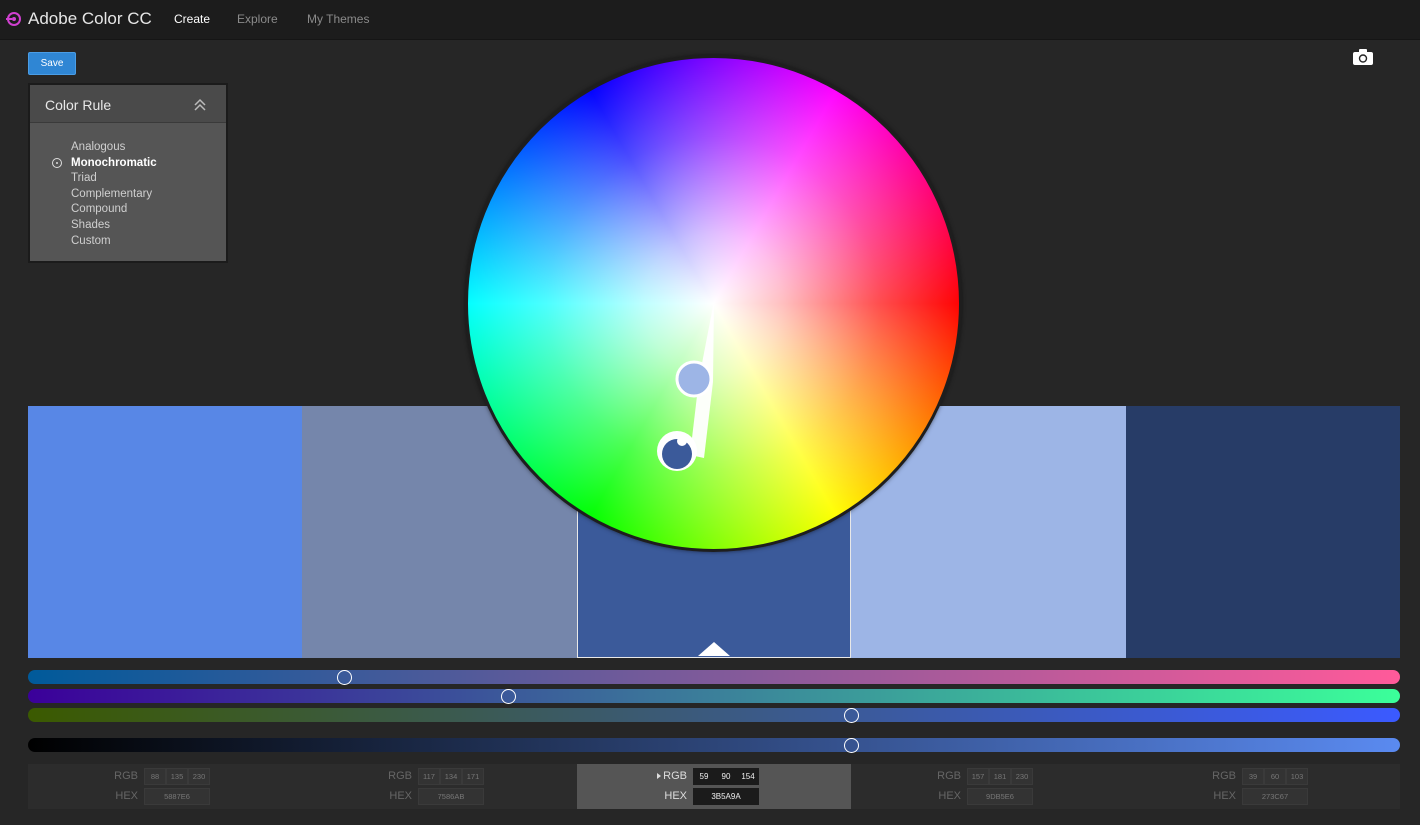 The image size is (1420, 825). Describe the element at coordinates (1000, 776) in the screenshot. I see `g-value: 181` at that location.